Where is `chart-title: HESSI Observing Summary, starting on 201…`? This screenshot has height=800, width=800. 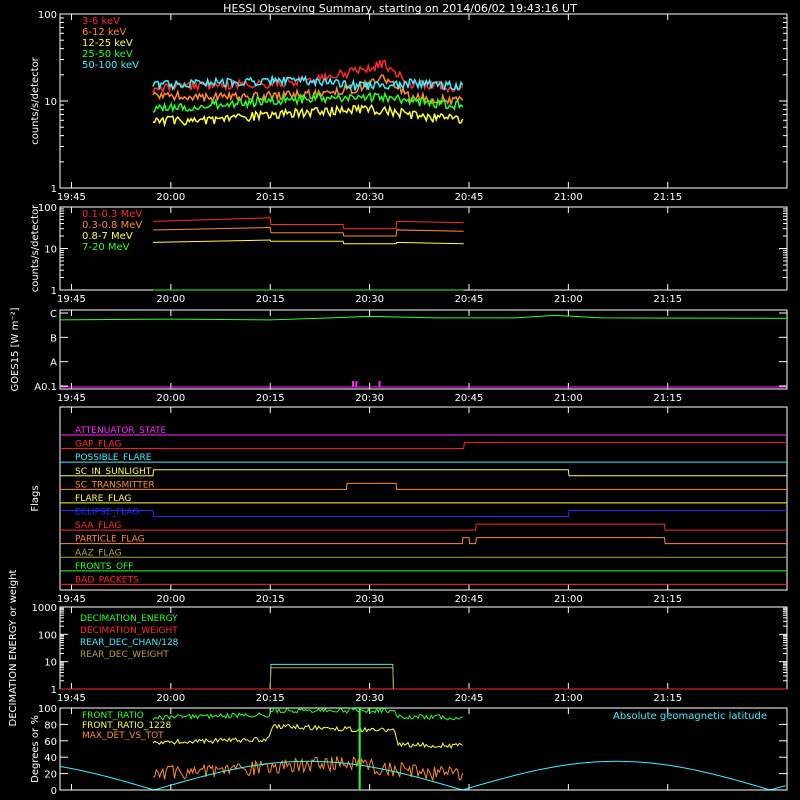 chart-title: HESSI Observing Summary, starting on 201… is located at coordinates (400, 8).